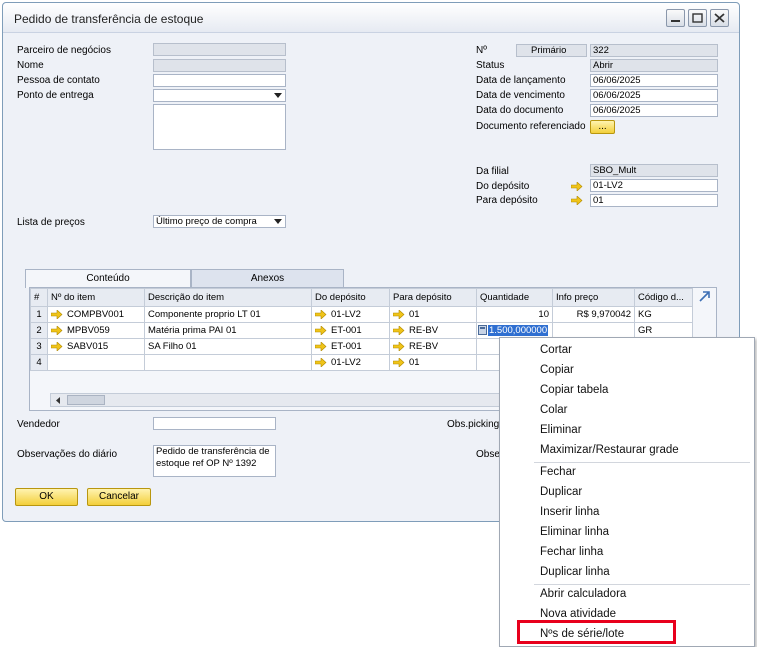 The height and width of the screenshot is (647, 757). I want to click on delivery-point-select, so click(219, 95).